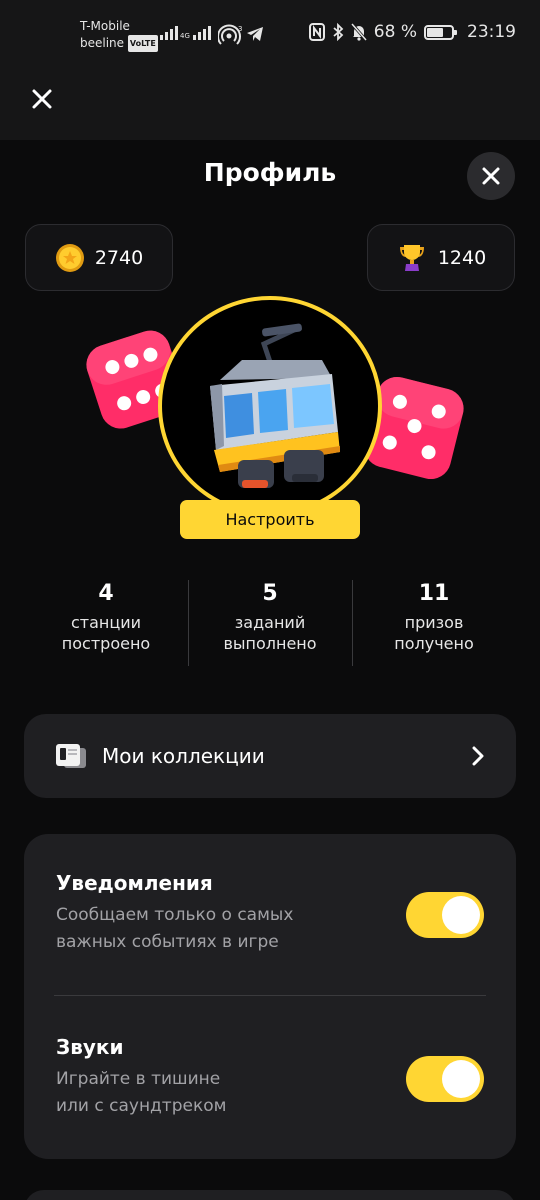  I want to click on stat-prizes: 11 призов получено, so click(434, 623).